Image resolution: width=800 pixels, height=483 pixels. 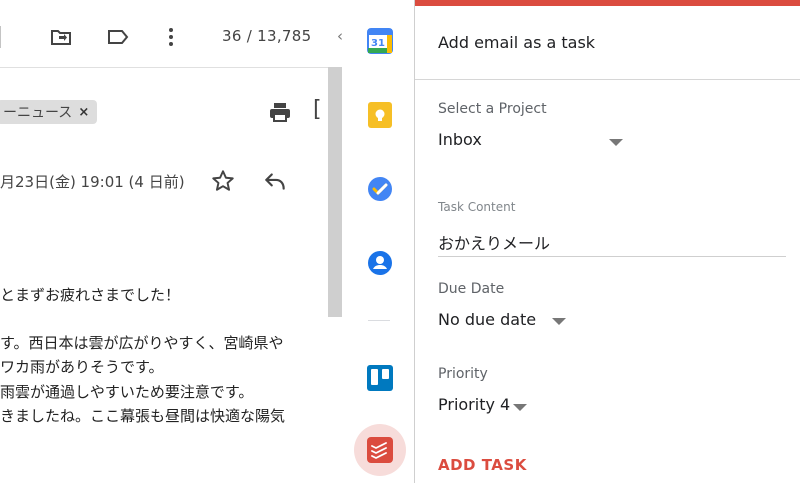 What do you see at coordinates (142, 343) in the screenshot?
I see `email-body-line: す。西日本は雲が広がりやすく、宮崎県や` at bounding box center [142, 343].